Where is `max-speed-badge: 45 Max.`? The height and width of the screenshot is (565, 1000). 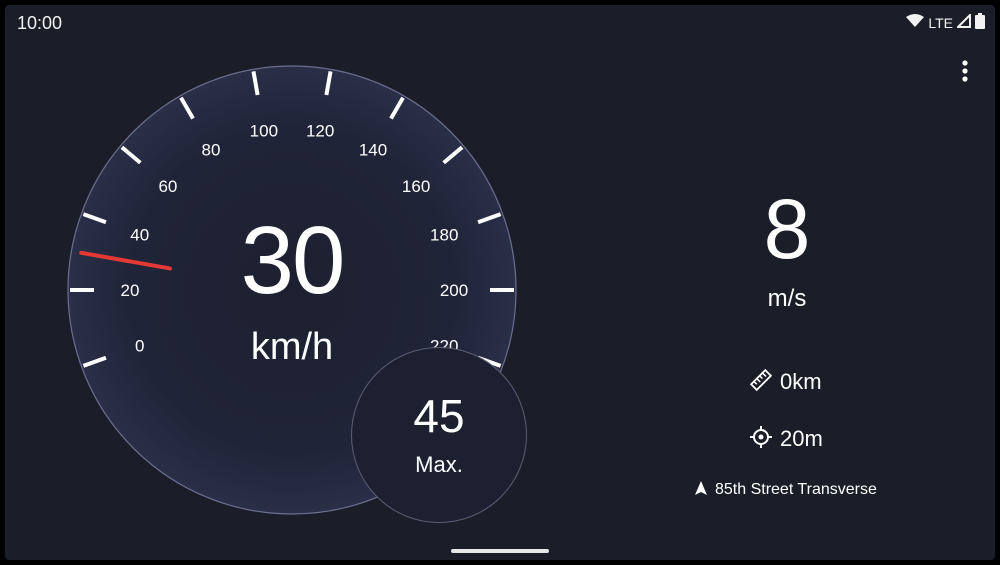 max-speed-badge: 45 Max. is located at coordinates (439, 435).